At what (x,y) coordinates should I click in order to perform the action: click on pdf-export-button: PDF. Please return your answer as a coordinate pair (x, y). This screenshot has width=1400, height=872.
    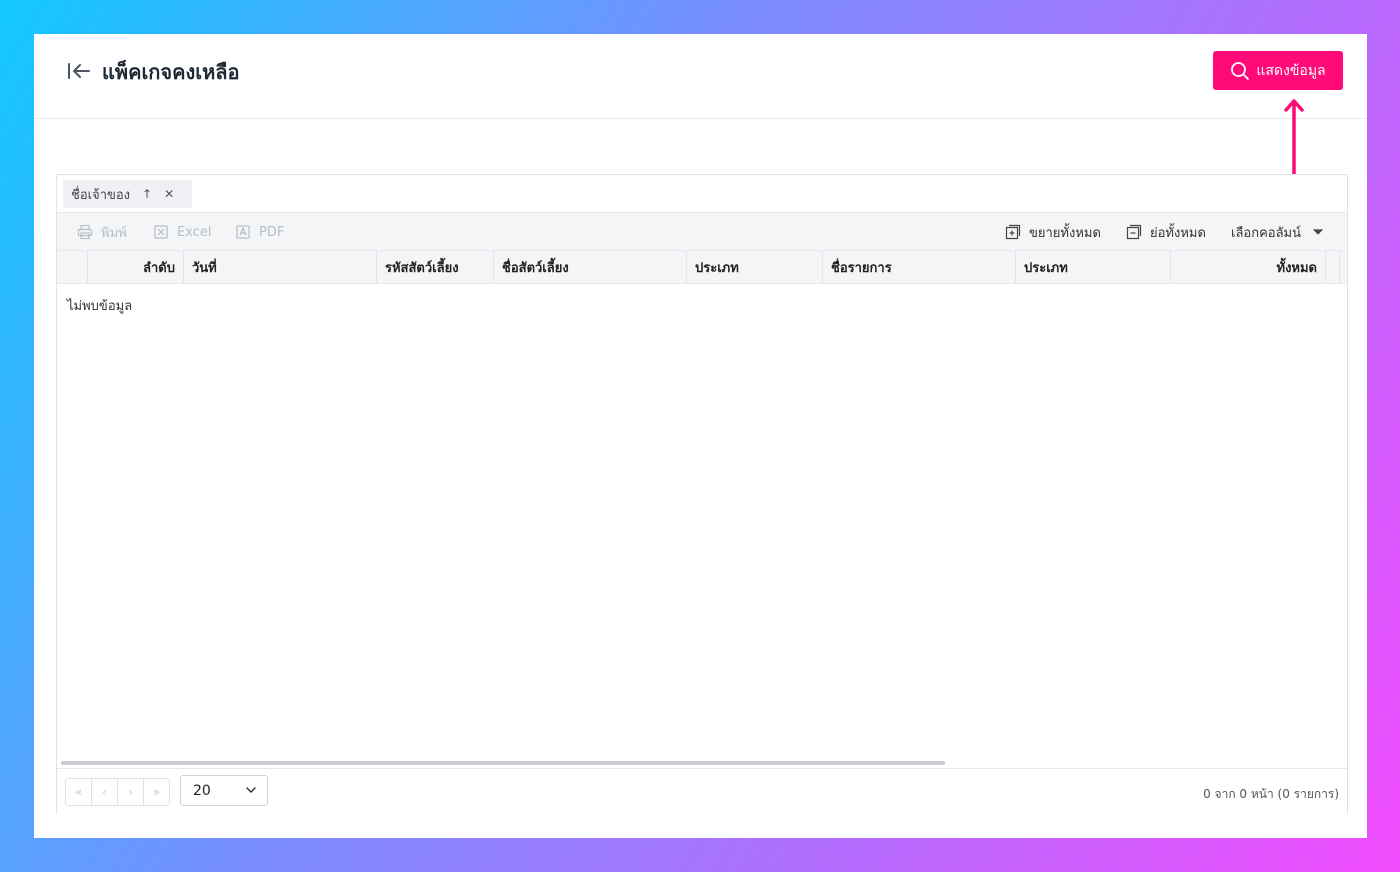
    Looking at the image, I should click on (259, 232).